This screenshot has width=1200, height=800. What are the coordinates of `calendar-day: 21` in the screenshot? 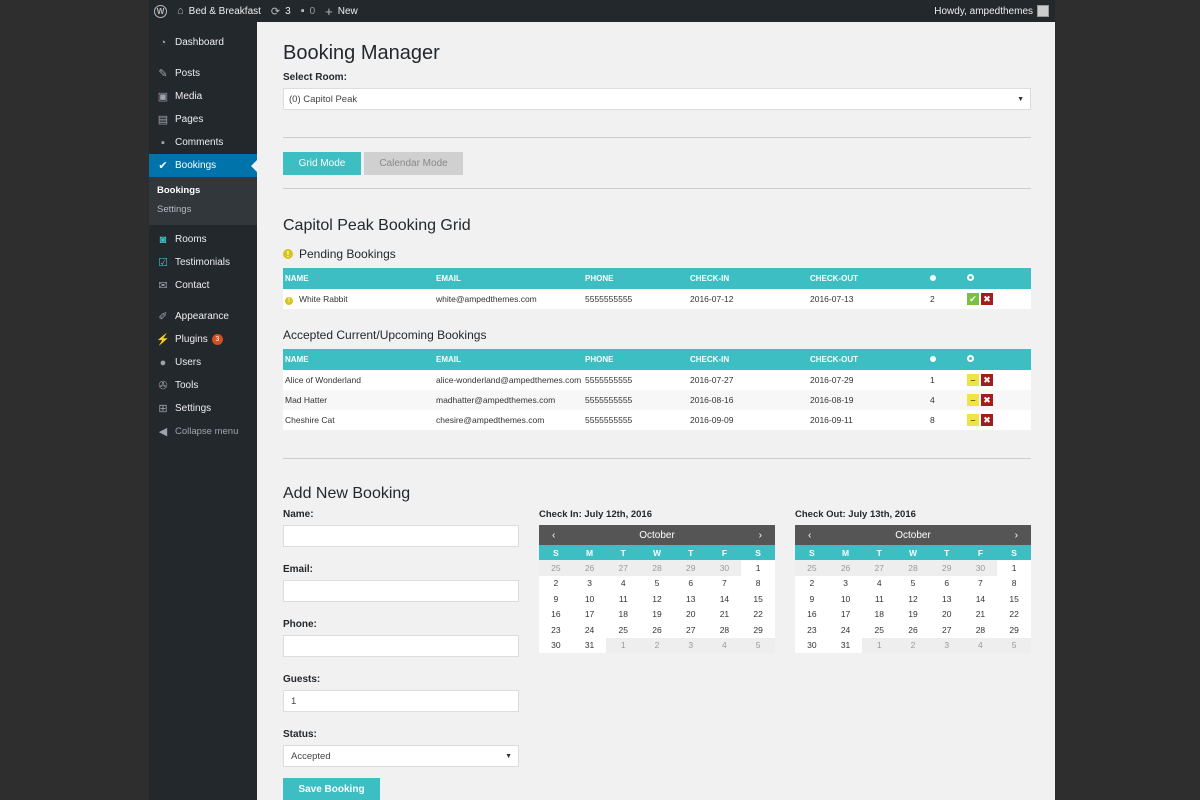 It's located at (980, 614).